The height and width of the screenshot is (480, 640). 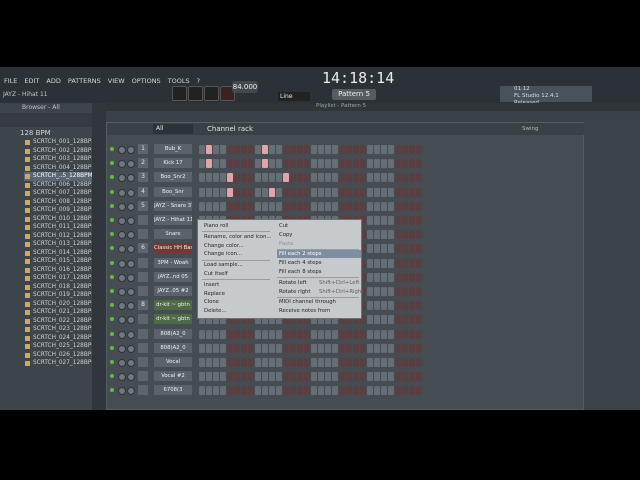 What do you see at coordinates (146, 83) in the screenshot?
I see `menu-item-options: OPTIONS` at bounding box center [146, 83].